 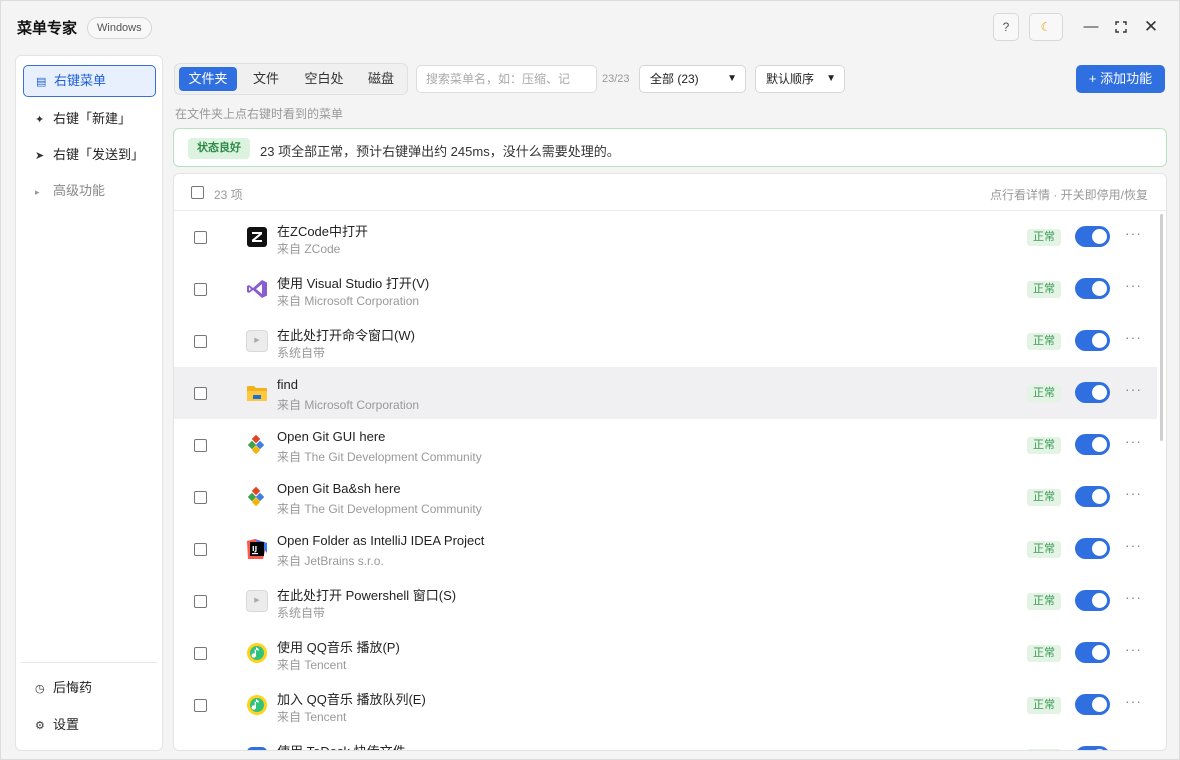 I want to click on maximize-icon, so click(x=1121, y=27).